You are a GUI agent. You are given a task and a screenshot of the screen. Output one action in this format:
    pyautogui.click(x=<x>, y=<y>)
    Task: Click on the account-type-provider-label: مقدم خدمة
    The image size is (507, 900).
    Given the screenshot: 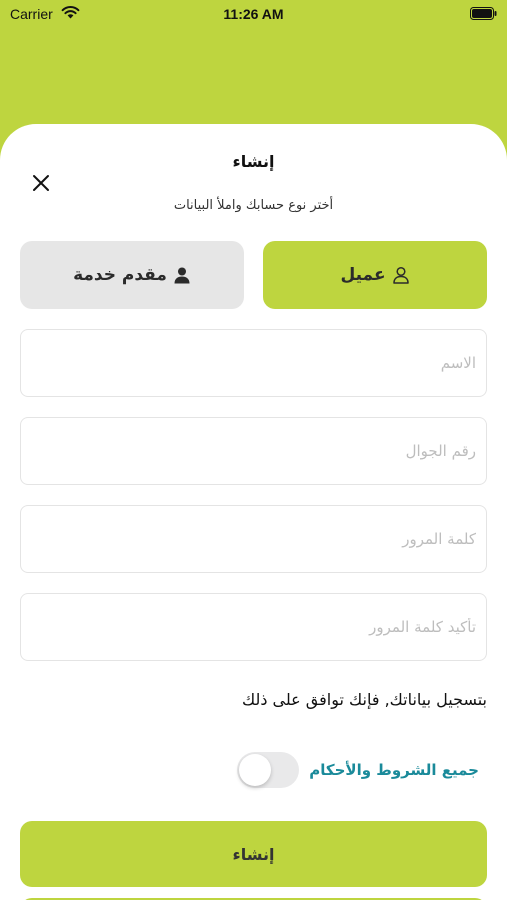 What is the action you would take?
    pyautogui.click(x=120, y=275)
    